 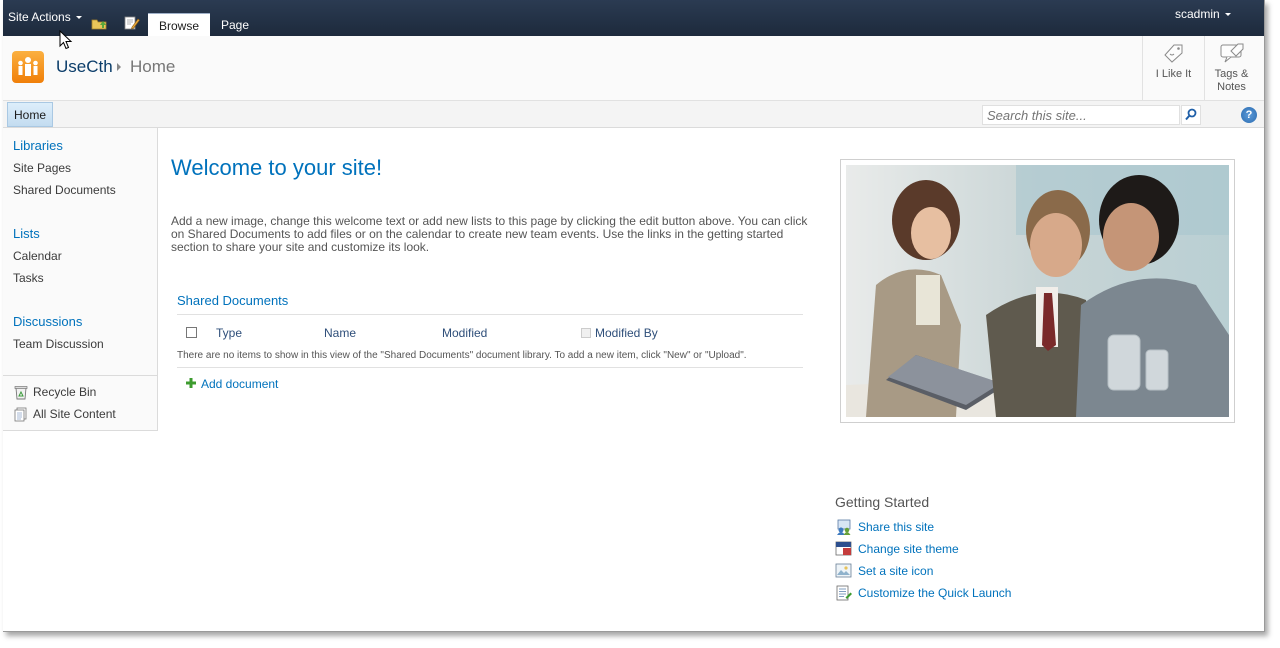 What do you see at coordinates (38, 145) in the screenshot?
I see `ql-heading-libraries: Libraries` at bounding box center [38, 145].